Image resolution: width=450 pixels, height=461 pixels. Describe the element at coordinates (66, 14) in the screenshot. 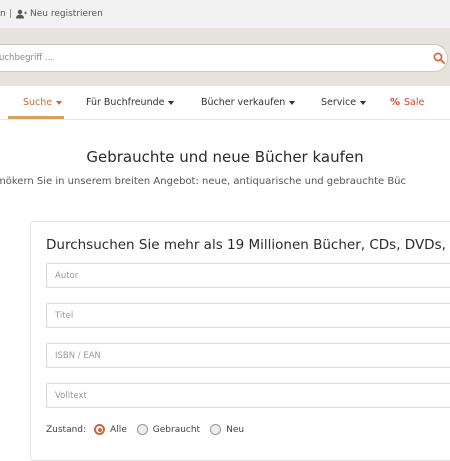

I see `register-label: Neu registrieren` at that location.